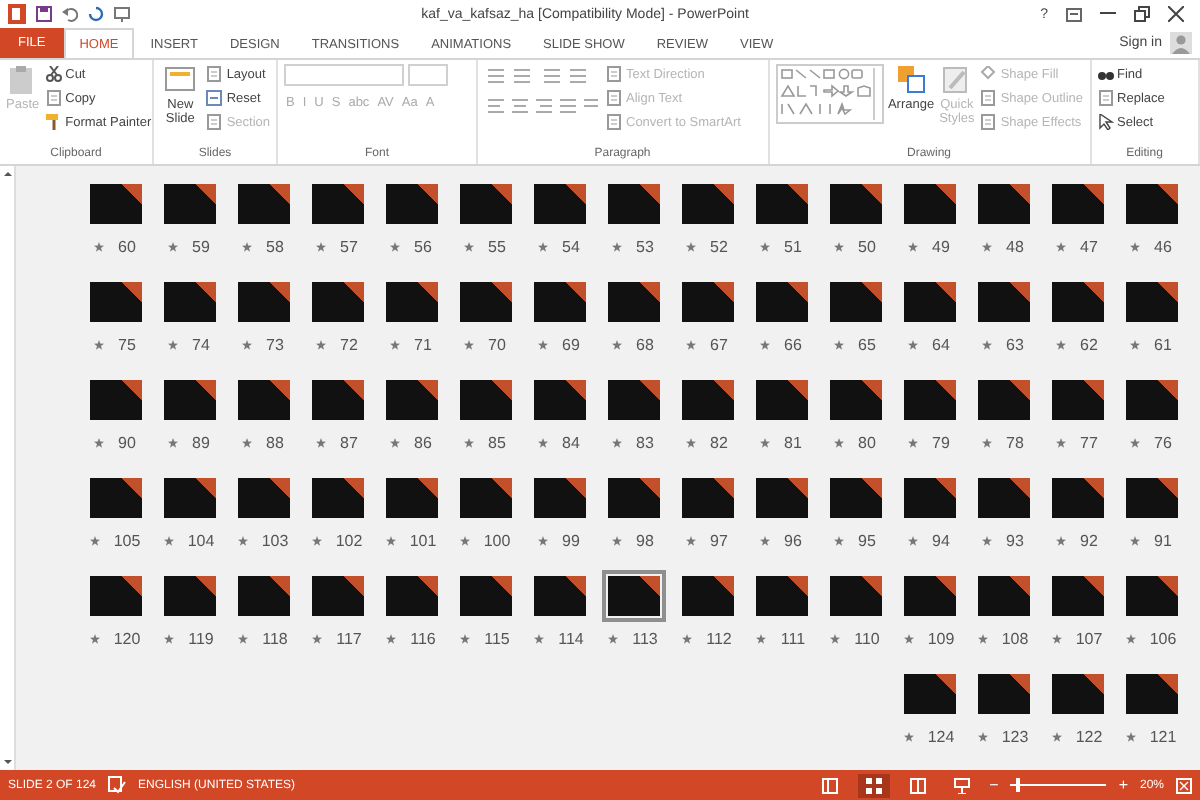 This screenshot has width=1200, height=800. What do you see at coordinates (423, 443) in the screenshot?
I see `slide-number: 86` at bounding box center [423, 443].